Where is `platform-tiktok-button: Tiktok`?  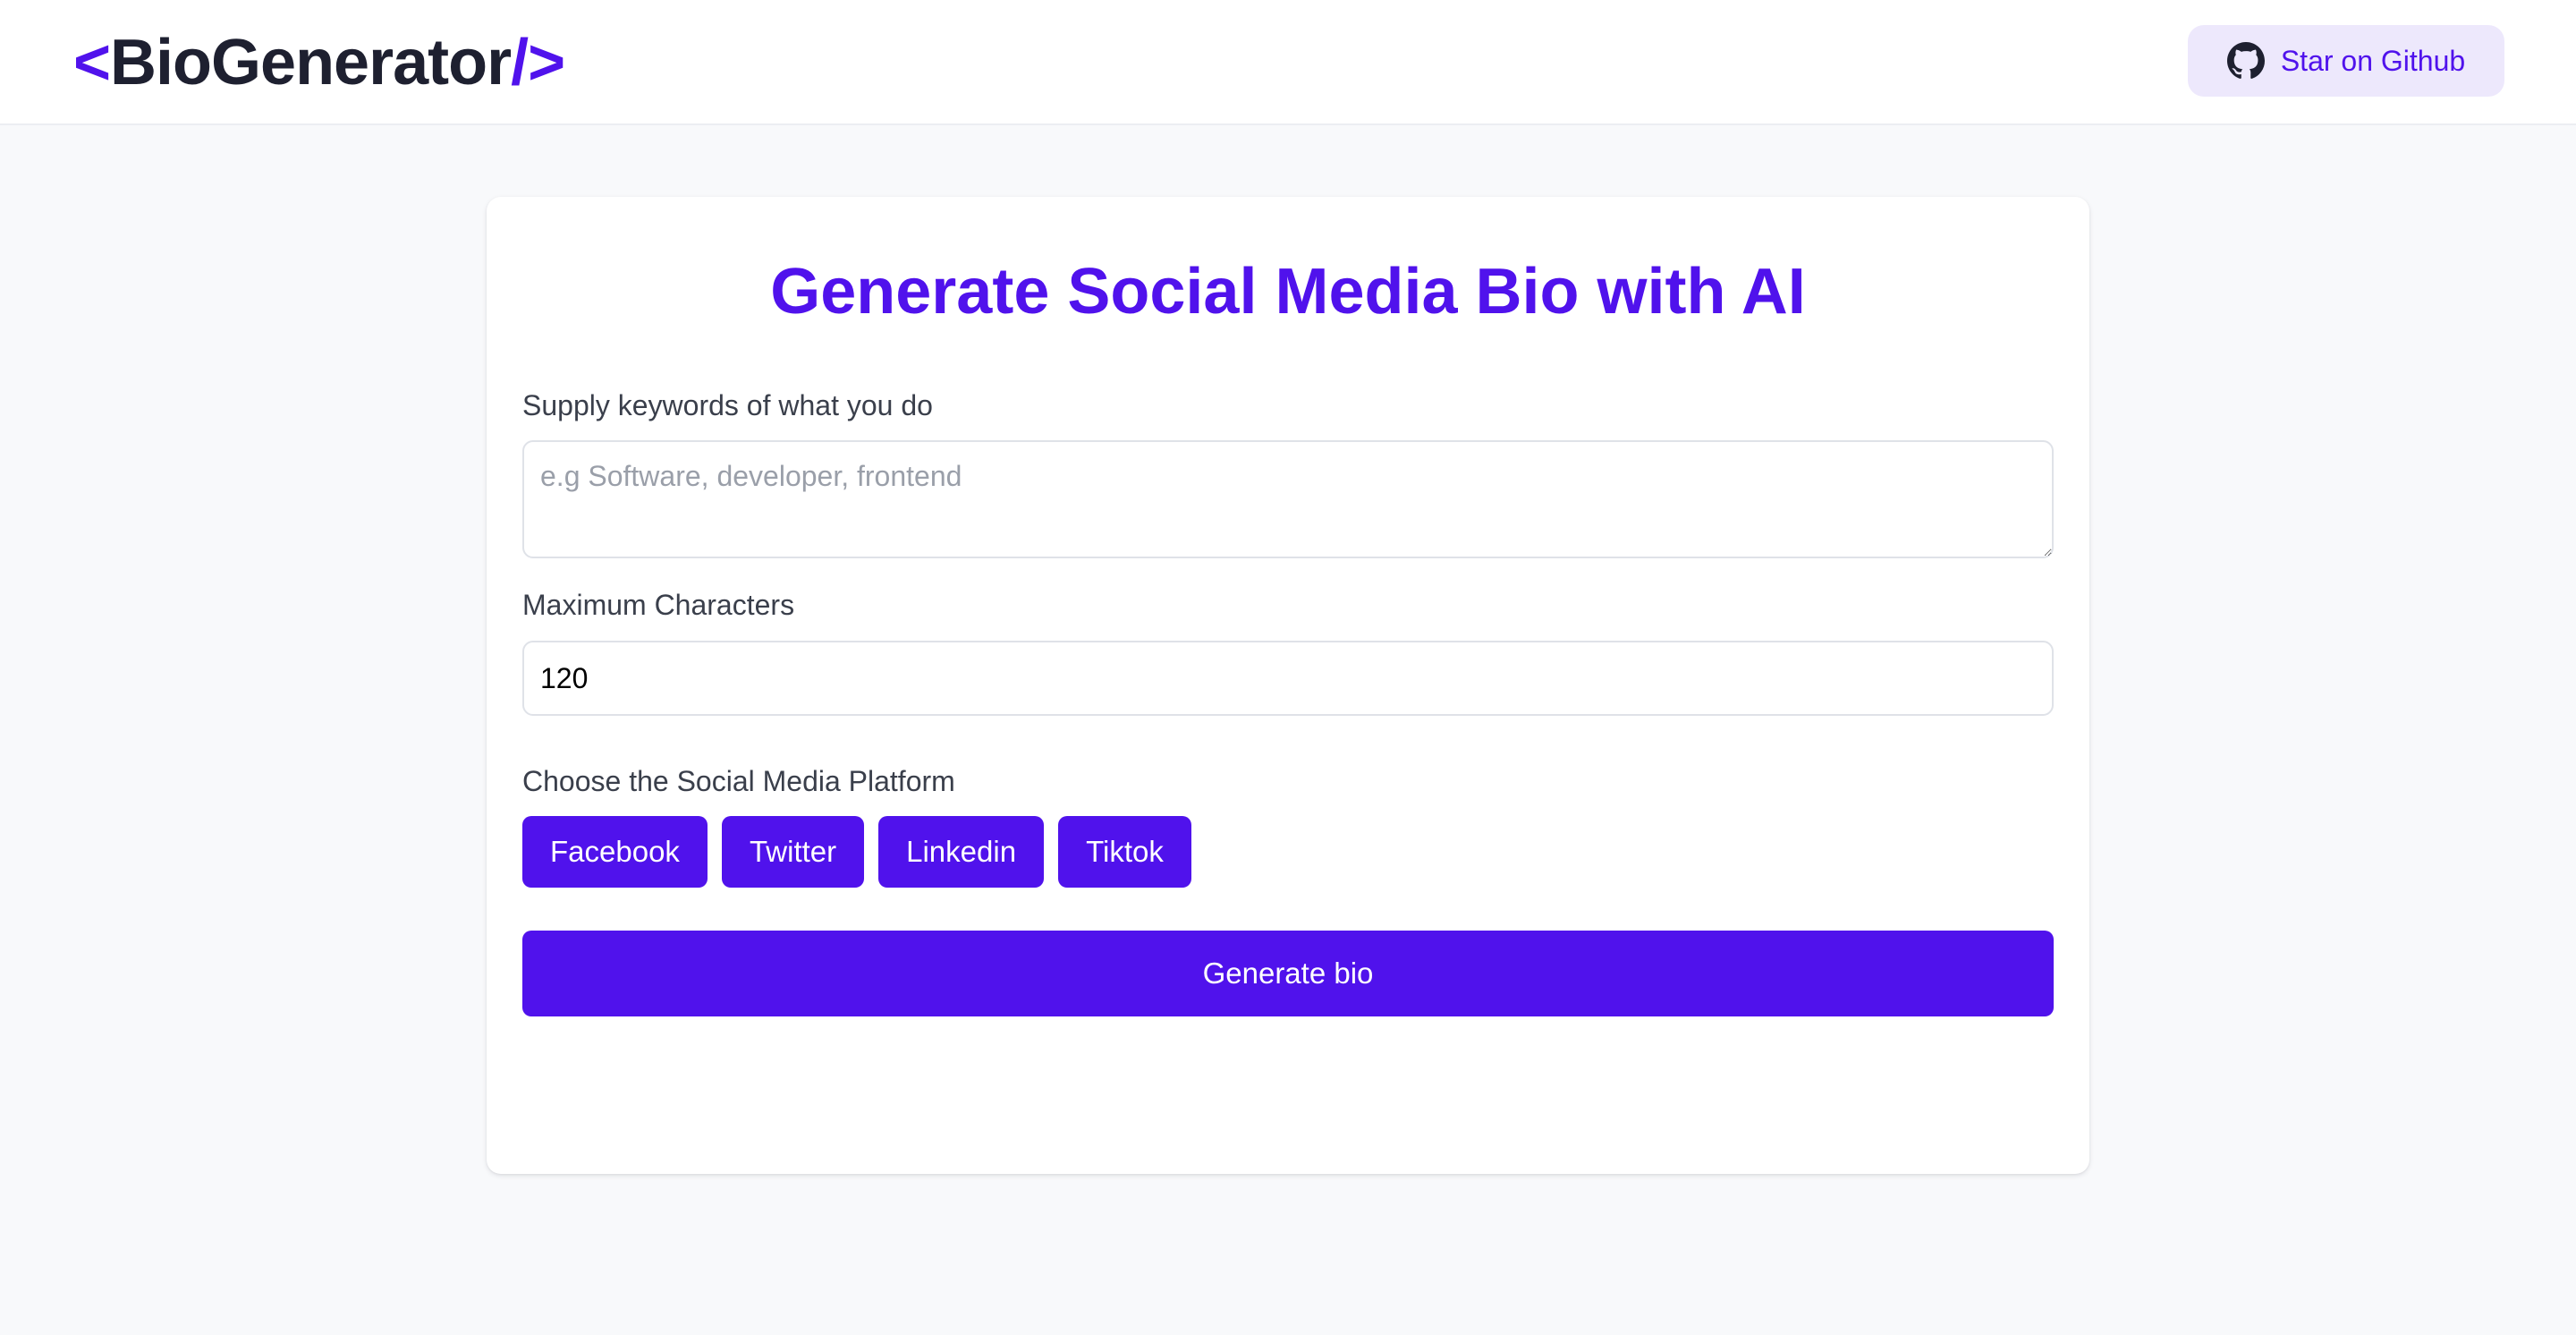 platform-tiktok-button: Tiktok is located at coordinates (1124, 852).